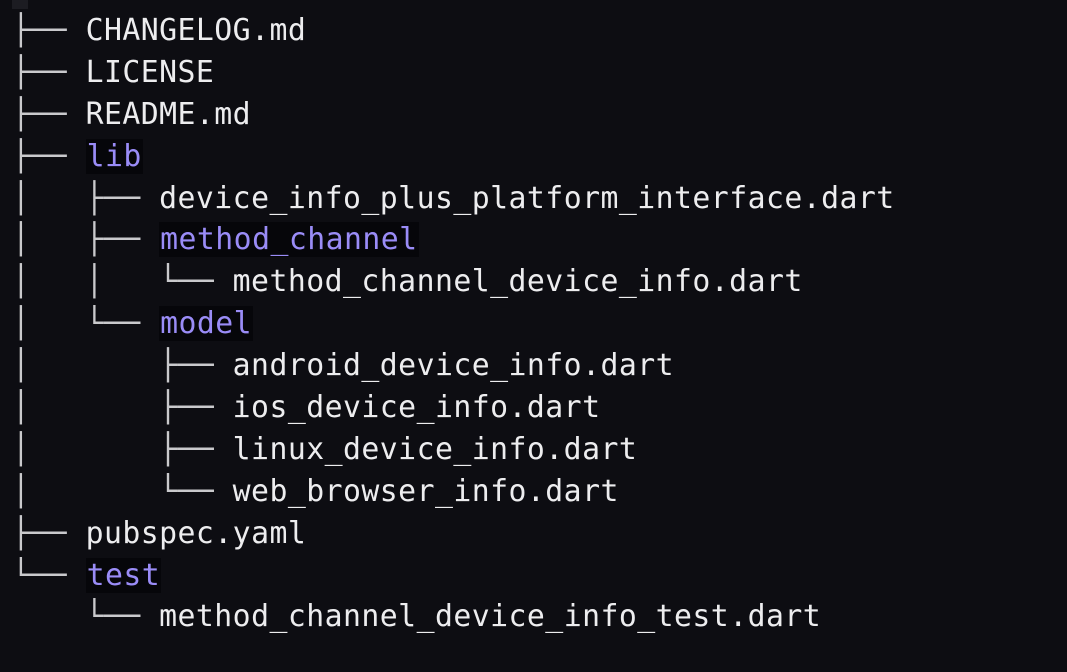 This screenshot has height=672, width=1067. What do you see at coordinates (20, 4) in the screenshot?
I see `cursor-block` at bounding box center [20, 4].